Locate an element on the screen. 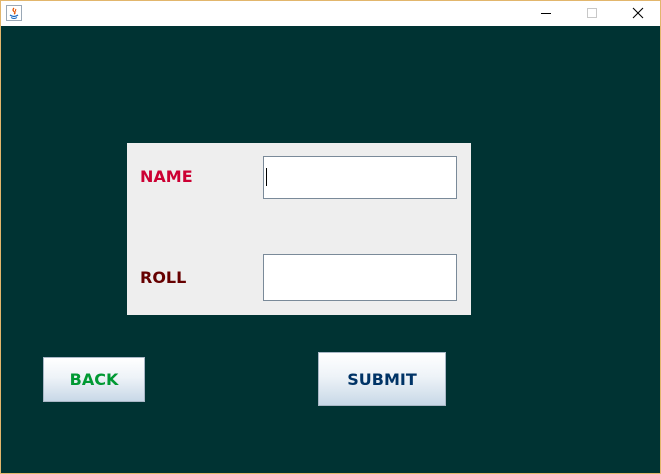  maximize-button is located at coordinates (592, 13).